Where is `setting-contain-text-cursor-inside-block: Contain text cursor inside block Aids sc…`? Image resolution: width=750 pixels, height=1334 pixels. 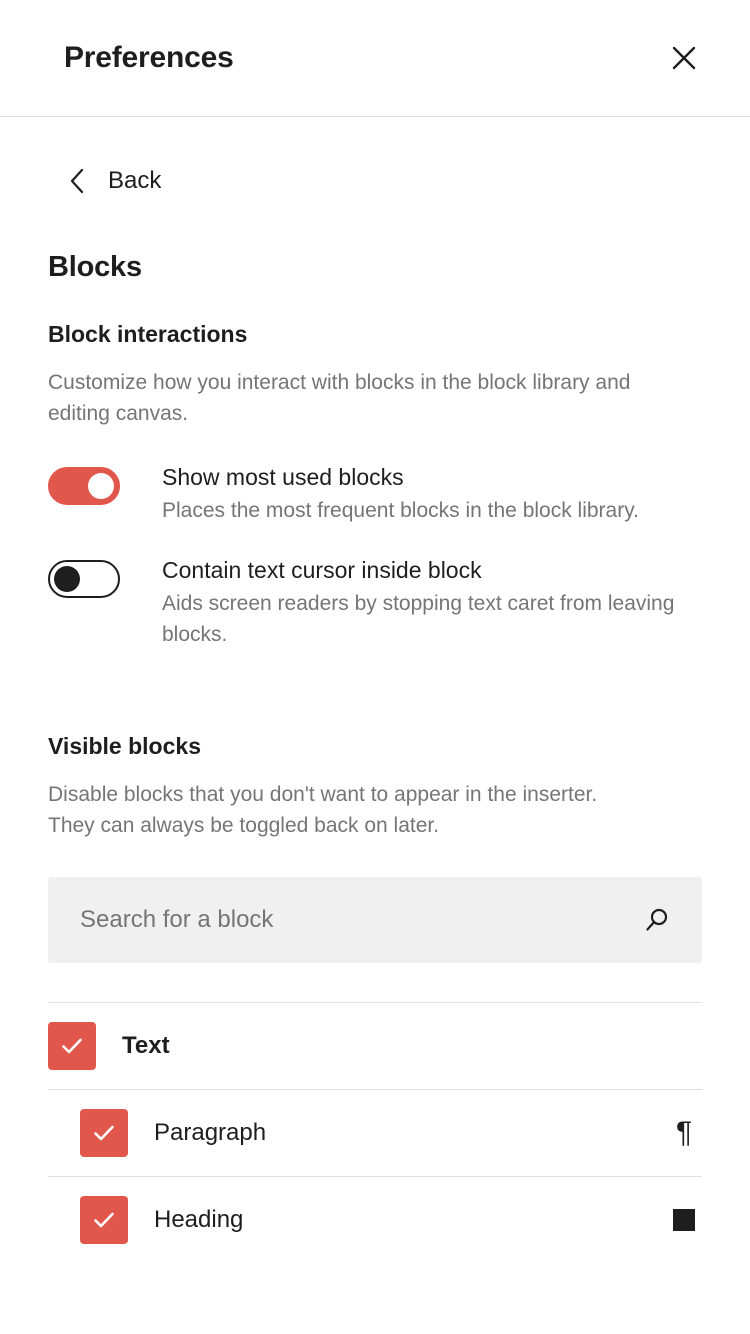
setting-contain-text-cursor-inside-block: Contain text cursor inside block Aids sc… is located at coordinates (375, 603).